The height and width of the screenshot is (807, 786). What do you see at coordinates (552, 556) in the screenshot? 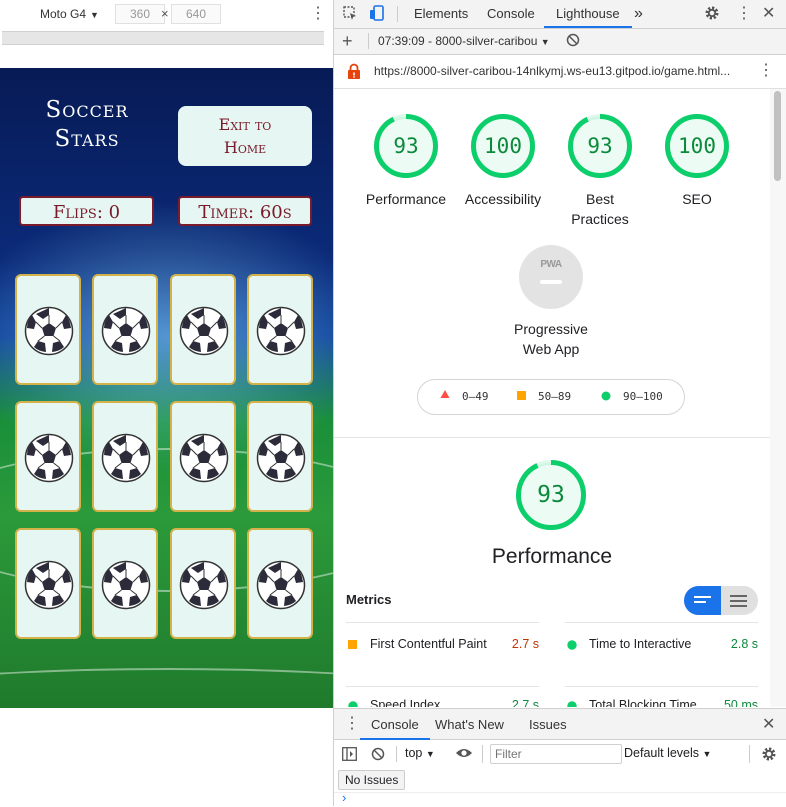
I see `performance-heading: Performance` at bounding box center [552, 556].